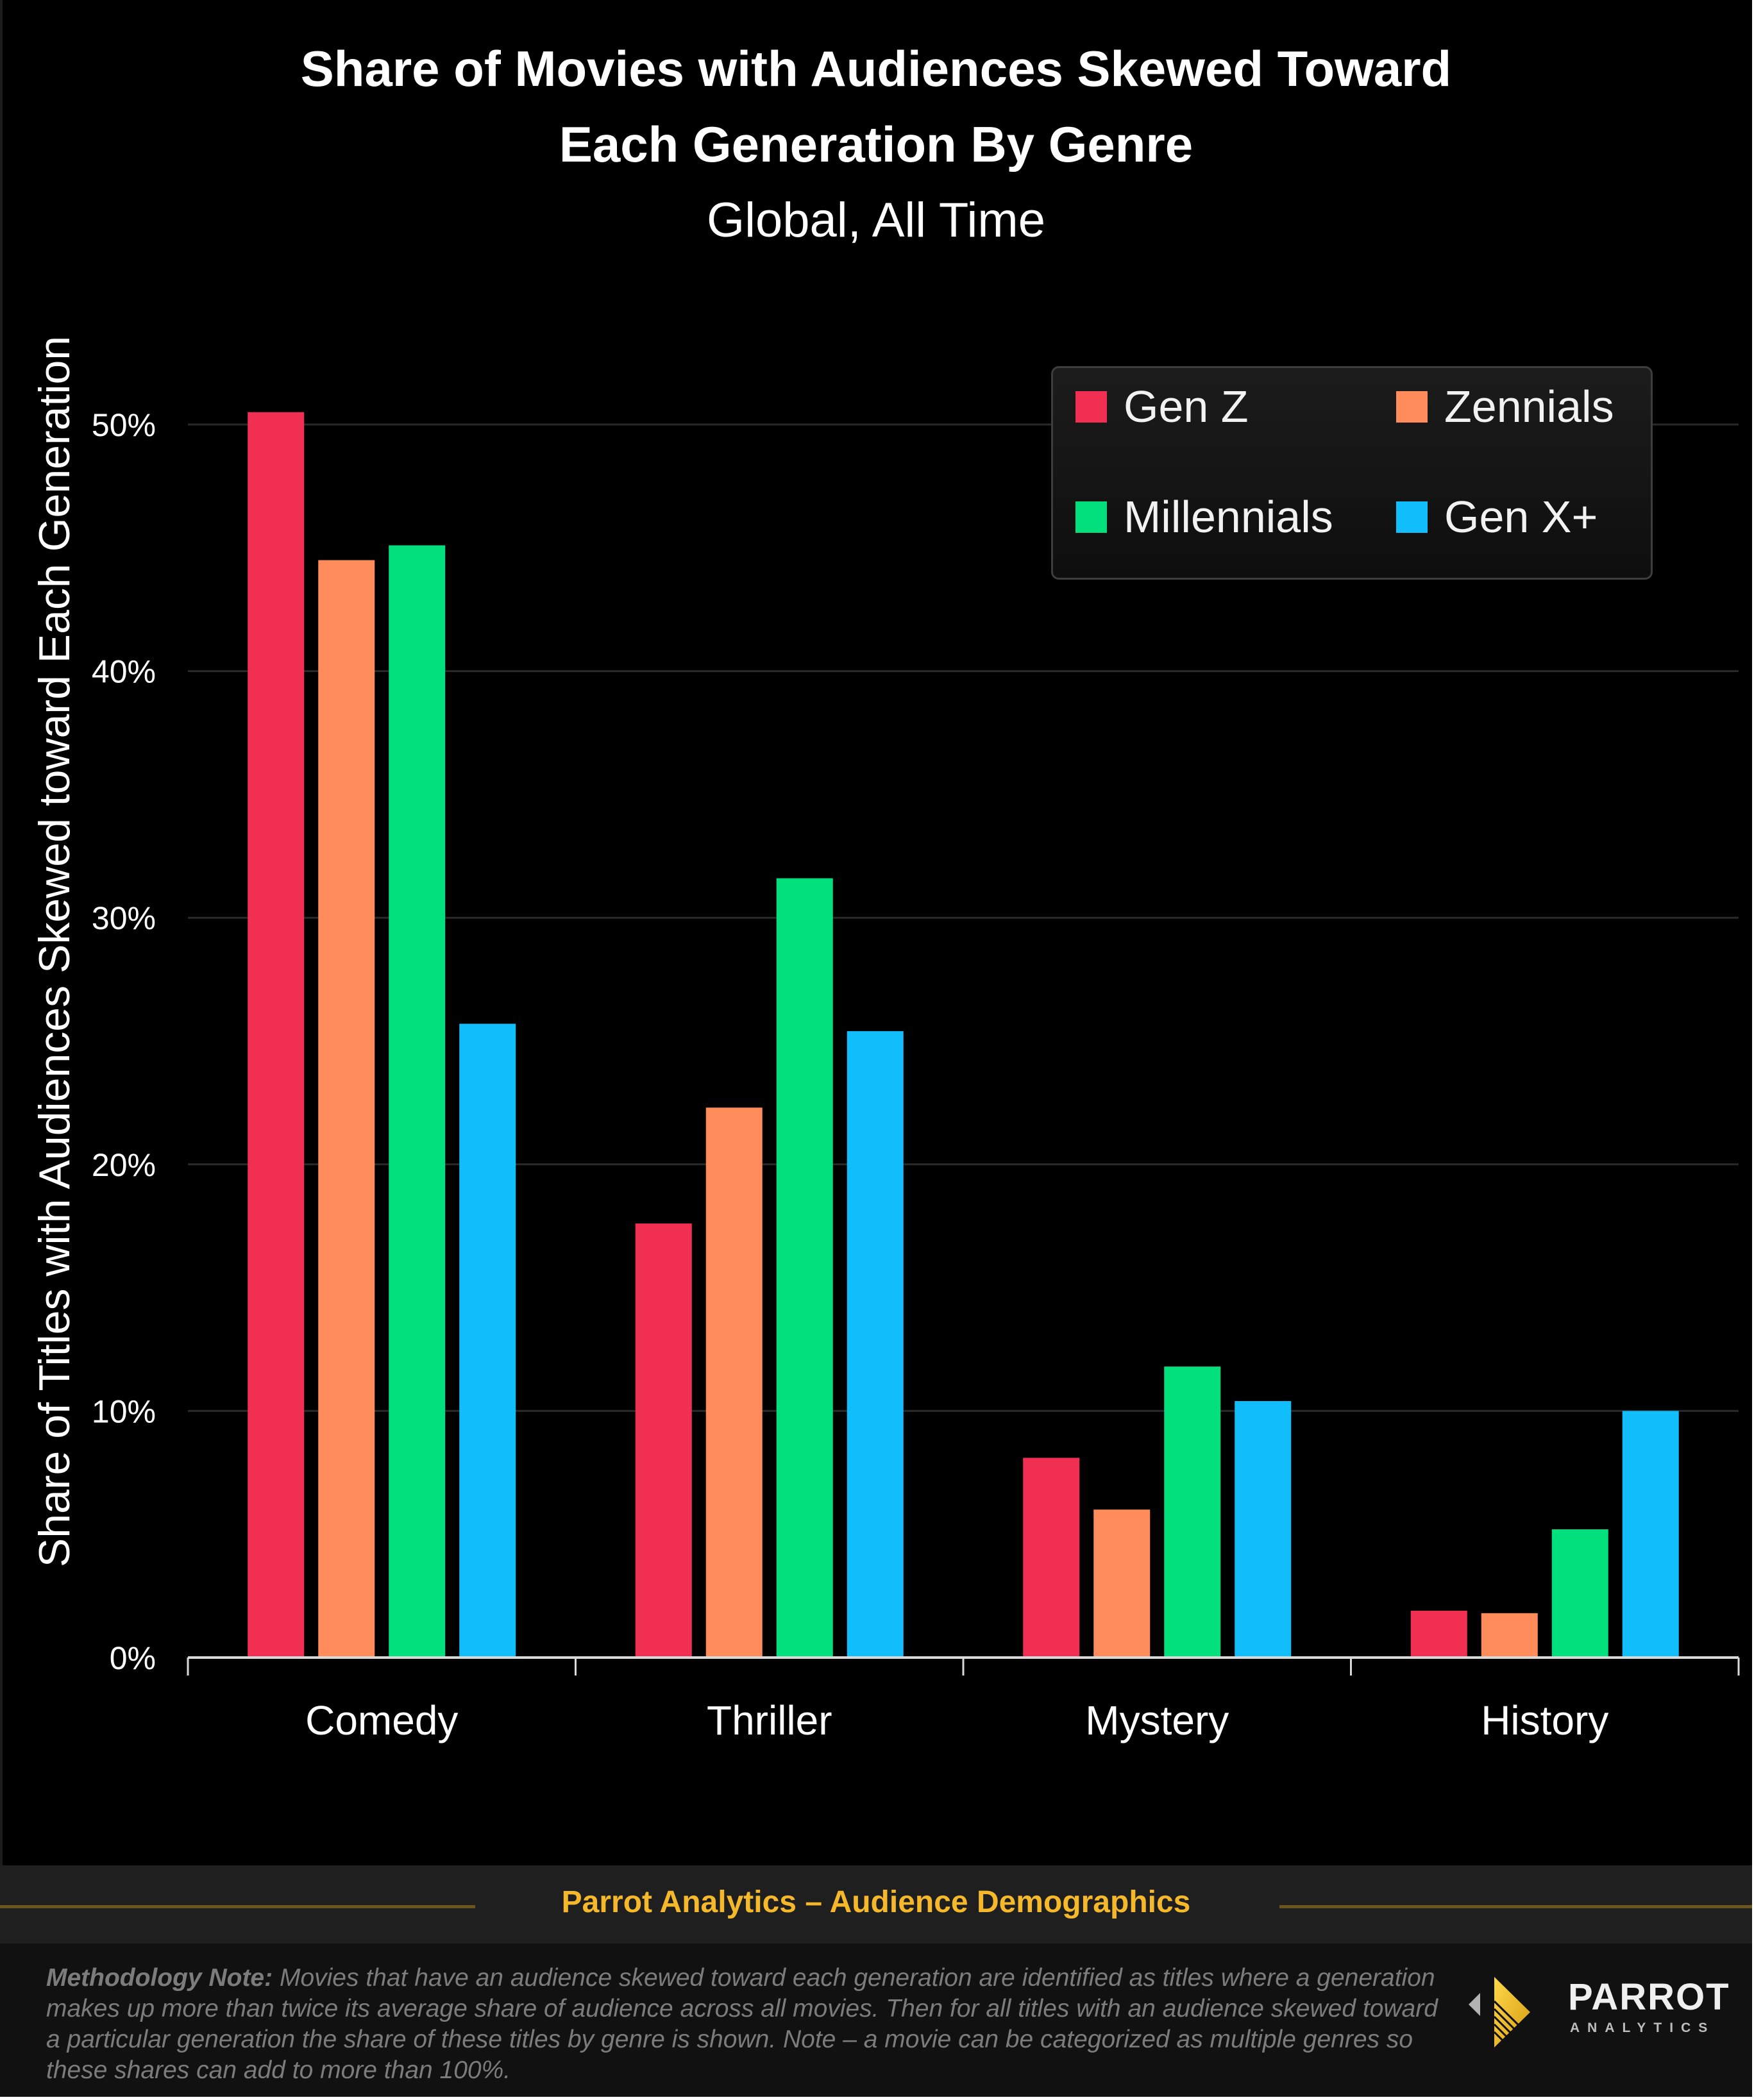 Image resolution: width=1754 pixels, height=2100 pixels. I want to click on parrot-analytics-logo: PARROT ANALYTICS, so click(1599, 2015).